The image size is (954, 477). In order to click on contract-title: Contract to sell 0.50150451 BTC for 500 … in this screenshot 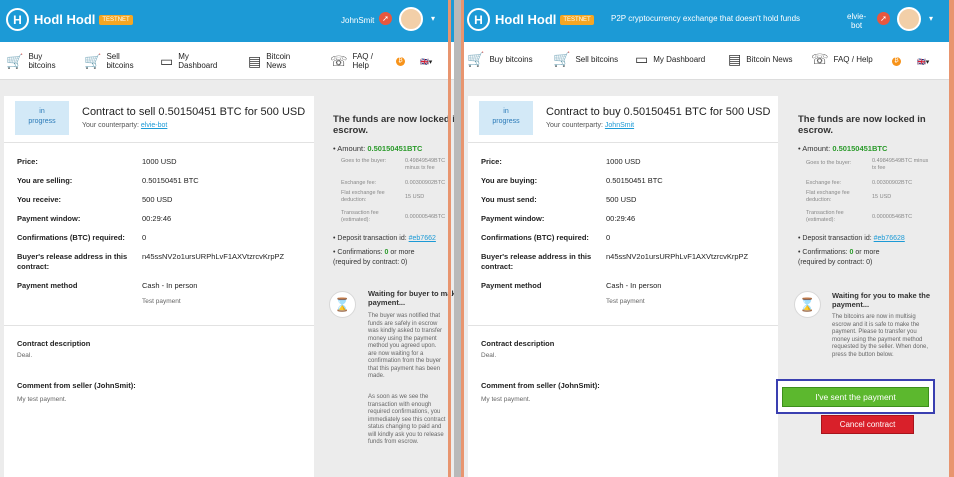, I will do `click(194, 112)`.